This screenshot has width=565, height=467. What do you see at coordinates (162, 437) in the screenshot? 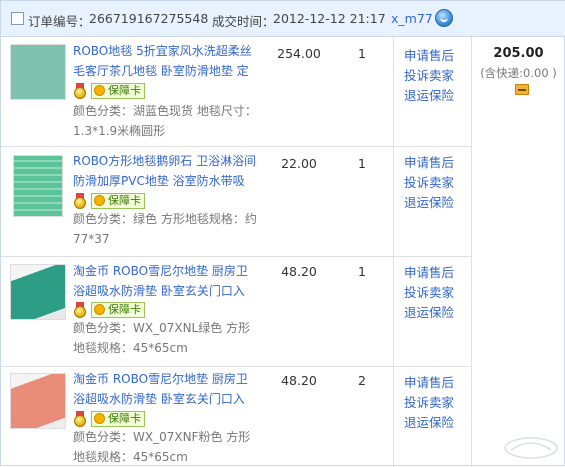
I see `product-spec-line: 颜色分类：WX_07XNF粉色 方形` at bounding box center [162, 437].